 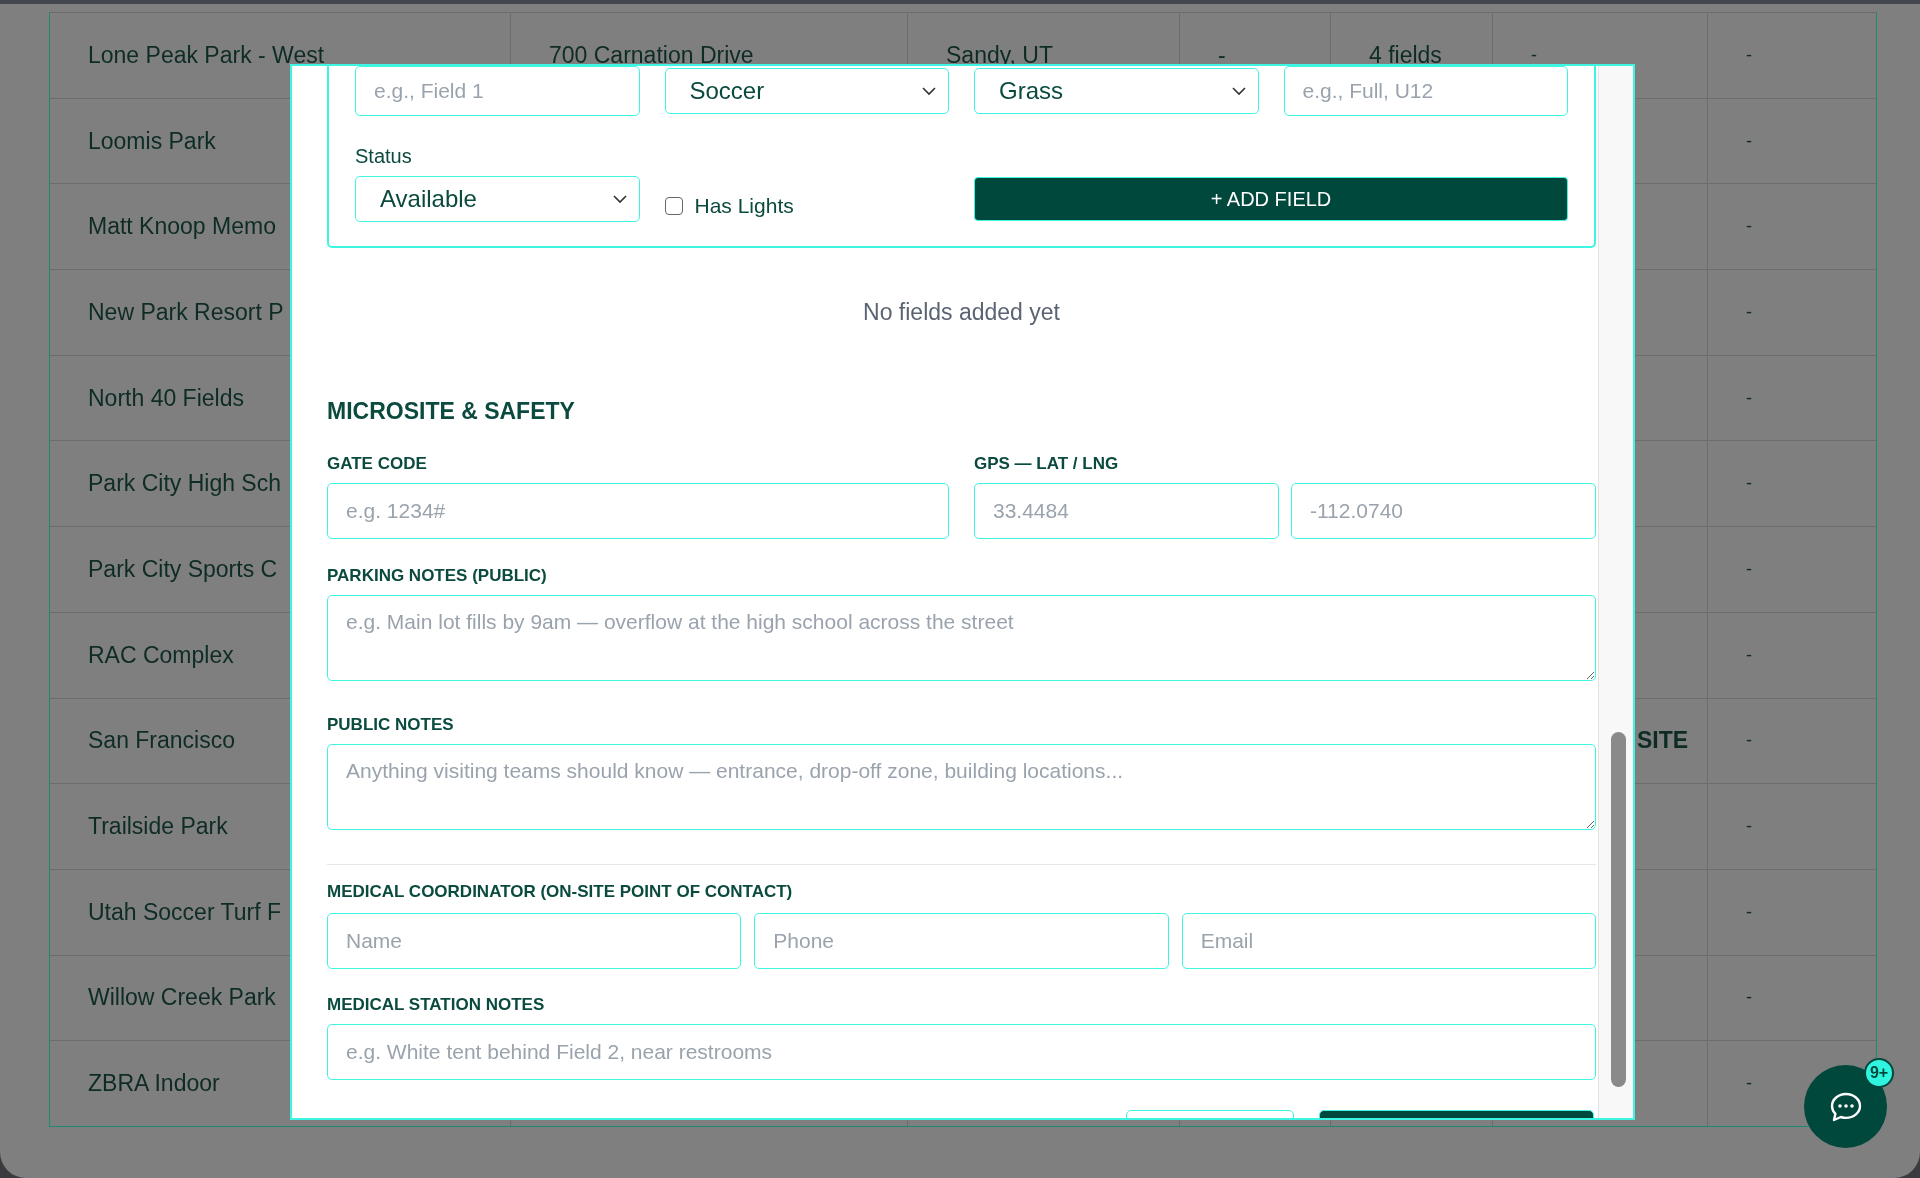 I want to click on parking-notes-field: e.g. Main lot fills by 9am — overflow at the high school across the street, so click(x=961, y=638).